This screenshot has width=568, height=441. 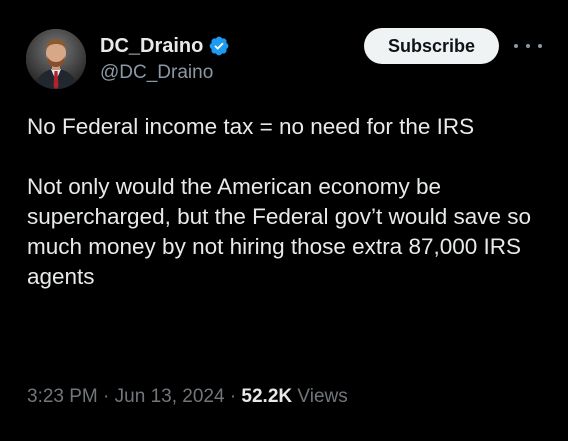 What do you see at coordinates (267, 396) in the screenshot?
I see `views-count: 52.2K` at bounding box center [267, 396].